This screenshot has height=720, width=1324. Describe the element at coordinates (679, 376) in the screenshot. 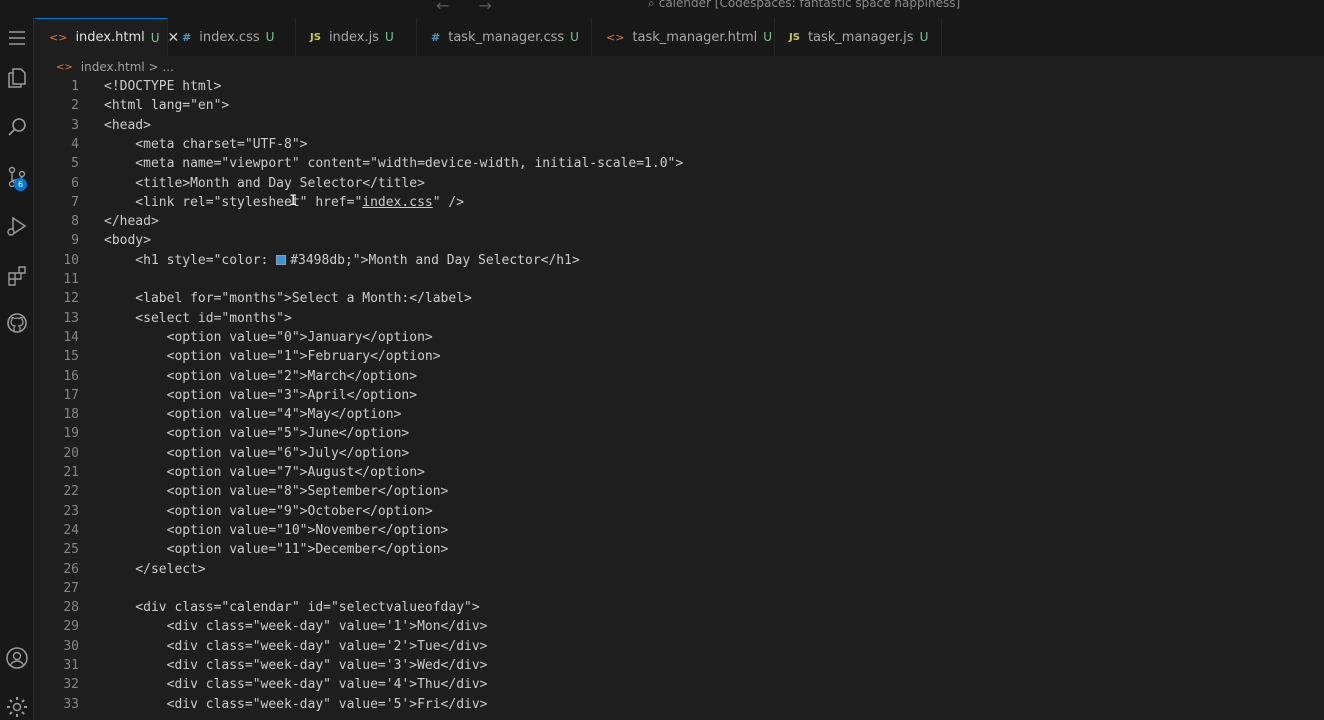

I see `code-line: 16 <option value="2">March</option>` at that location.